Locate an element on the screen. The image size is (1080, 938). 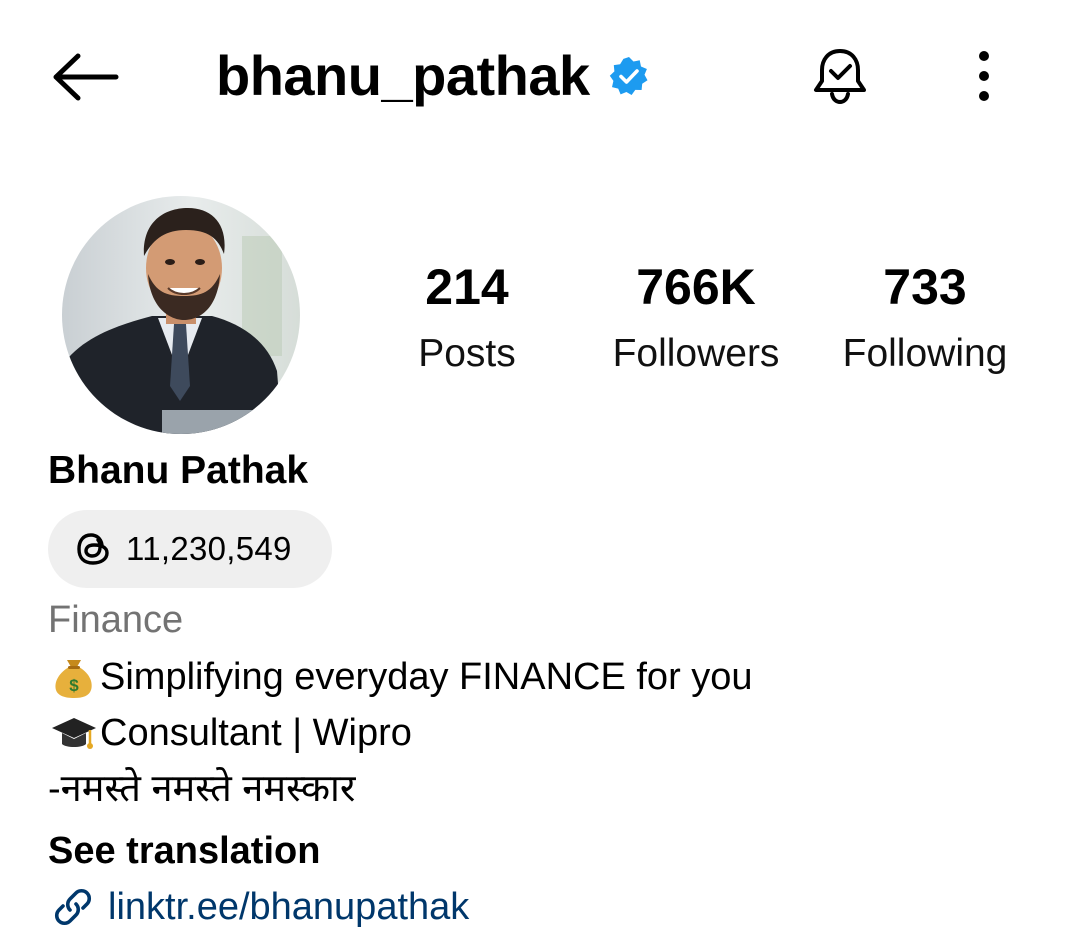
followers-label: Followers is located at coordinates (696, 353).